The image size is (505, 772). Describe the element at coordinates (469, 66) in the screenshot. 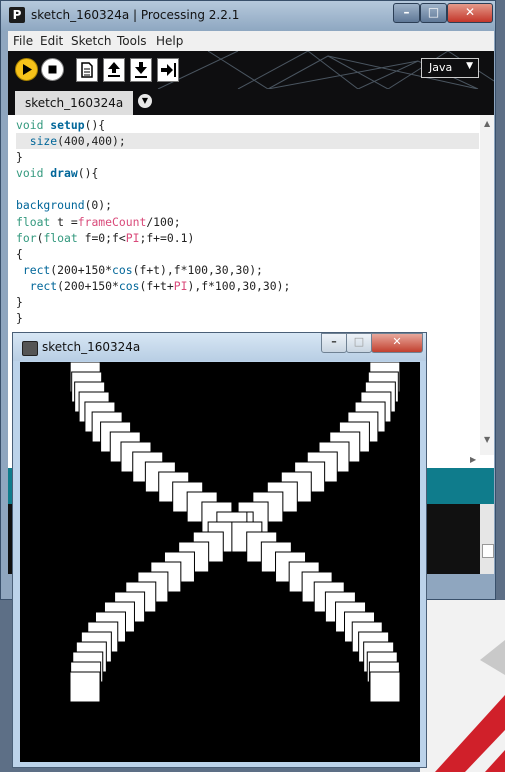

I see `chevron-down-icon: ▼` at that location.